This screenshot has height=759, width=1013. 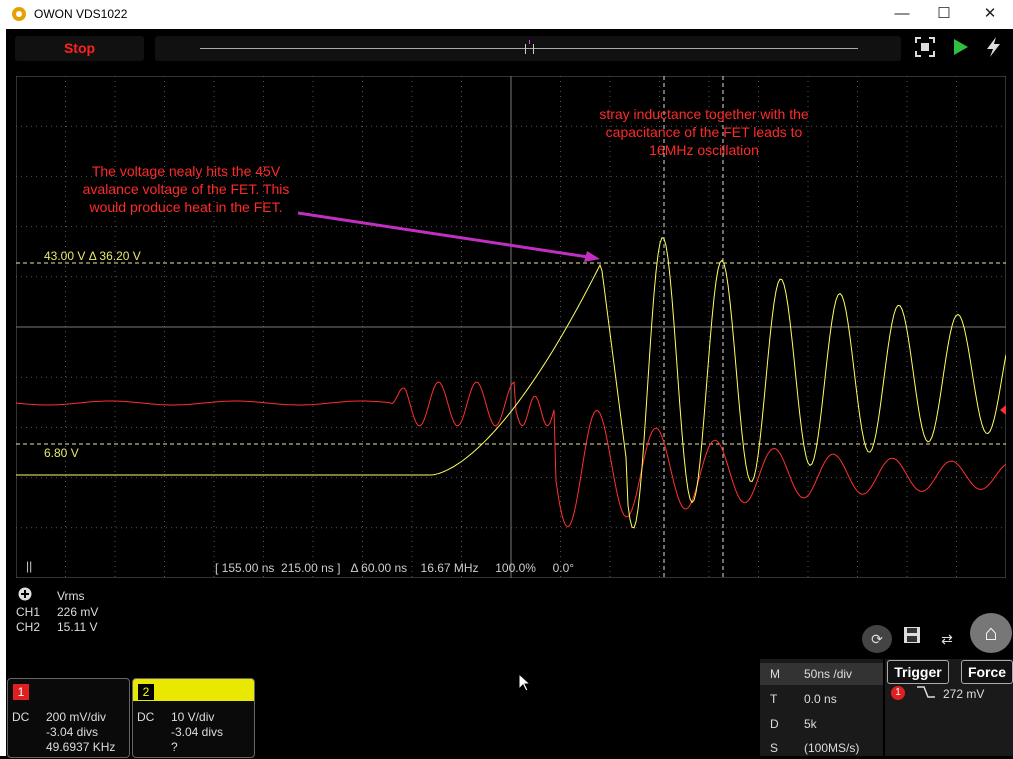 I want to click on hrow-value: (100MS/s), so click(x=832, y=748).